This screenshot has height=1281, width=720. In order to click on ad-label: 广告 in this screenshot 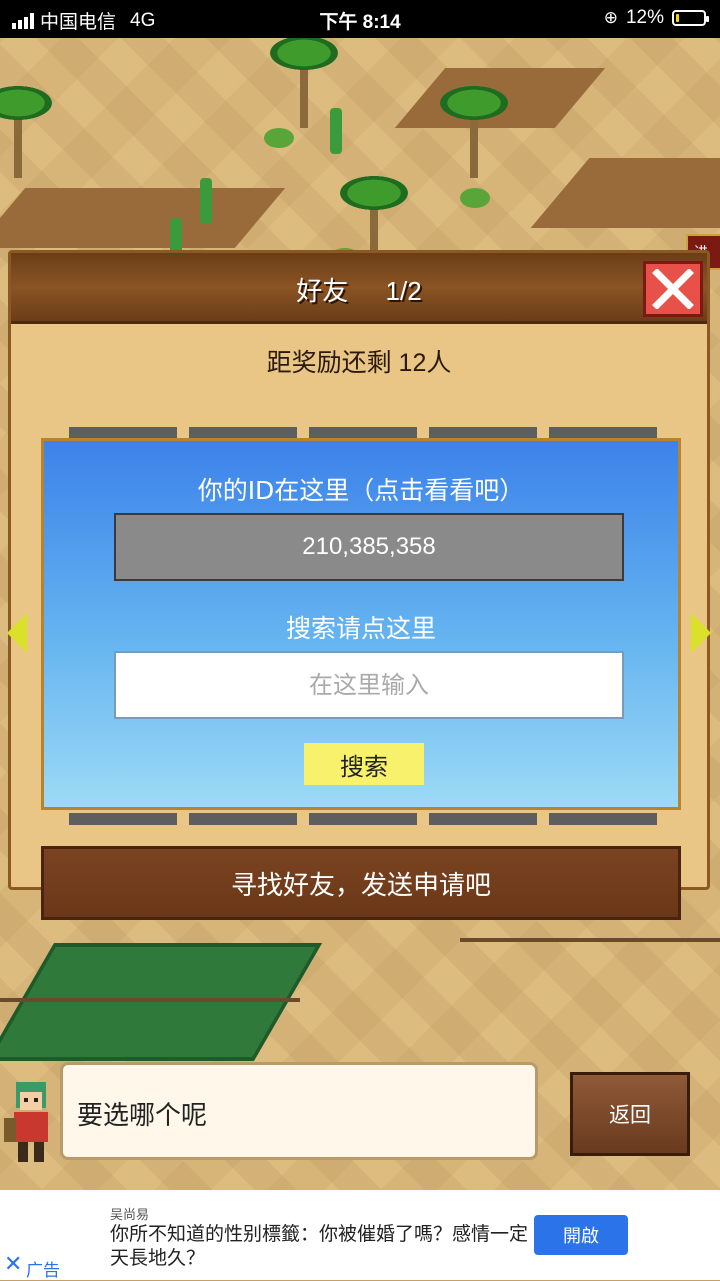, I will do `click(43, 1271)`.